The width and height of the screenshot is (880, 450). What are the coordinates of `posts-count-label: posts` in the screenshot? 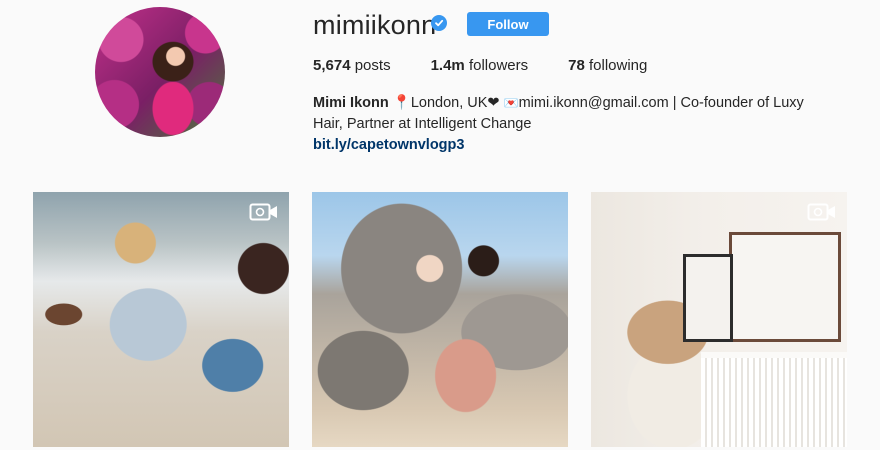 It's located at (372, 65).